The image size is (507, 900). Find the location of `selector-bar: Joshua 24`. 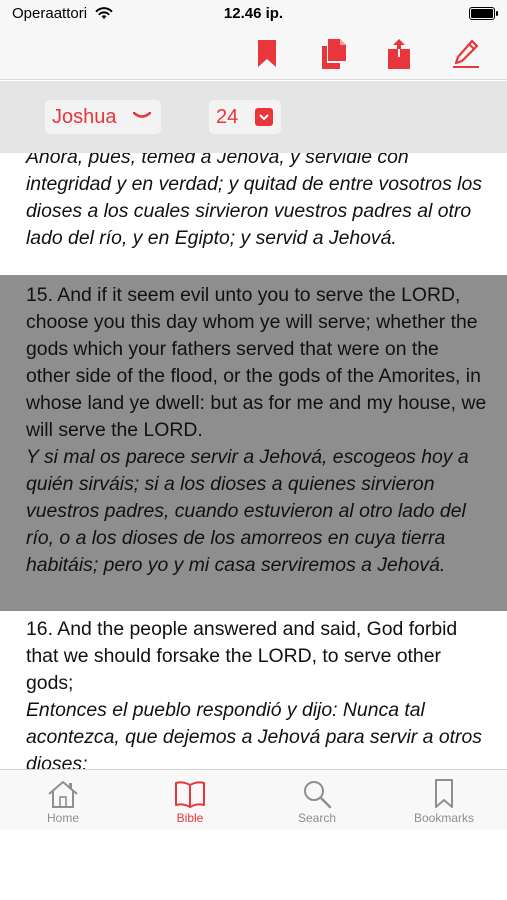

selector-bar: Joshua 24 is located at coordinates (253, 117).